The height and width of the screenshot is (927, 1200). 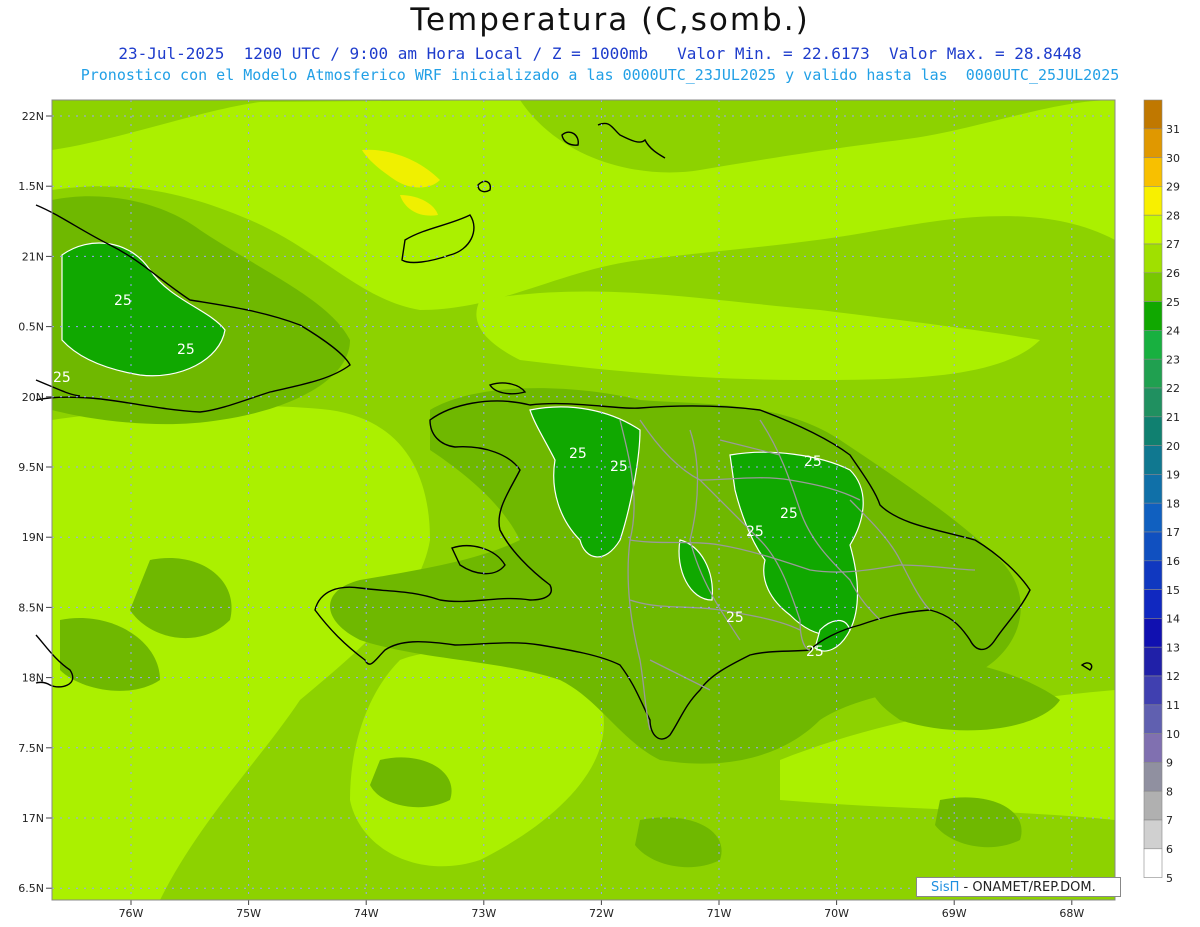 What do you see at coordinates (33, 116) in the screenshot?
I see `latitude-label: 22N` at bounding box center [33, 116].